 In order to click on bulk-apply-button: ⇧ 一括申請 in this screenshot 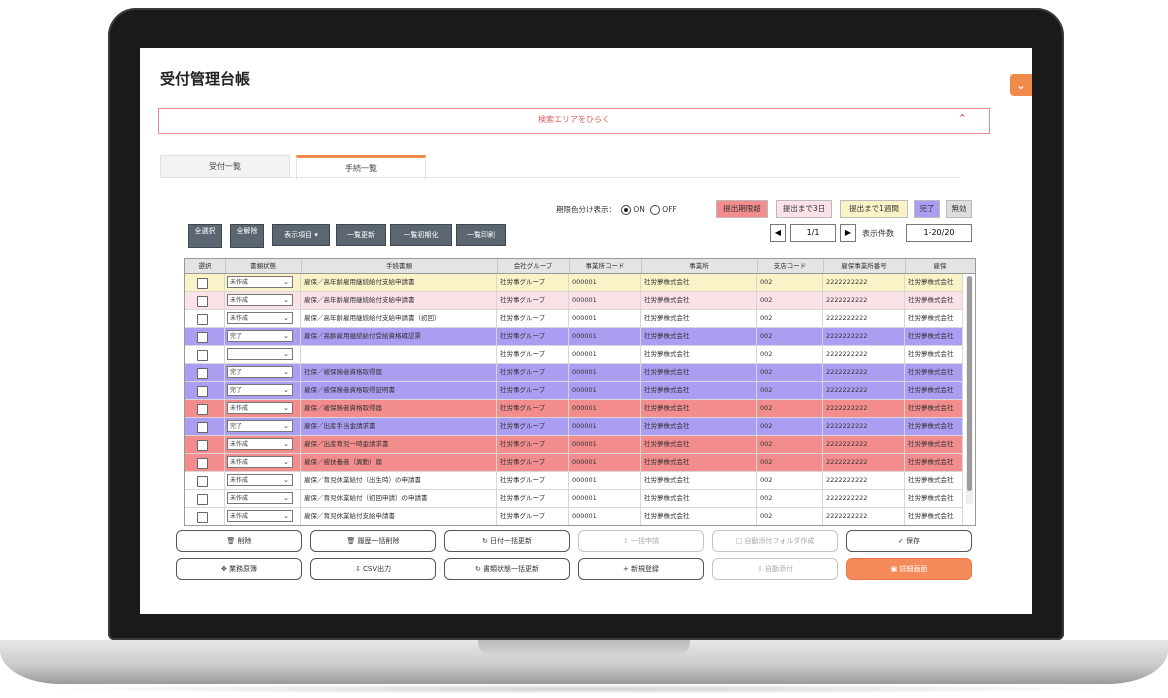, I will do `click(641, 541)`.